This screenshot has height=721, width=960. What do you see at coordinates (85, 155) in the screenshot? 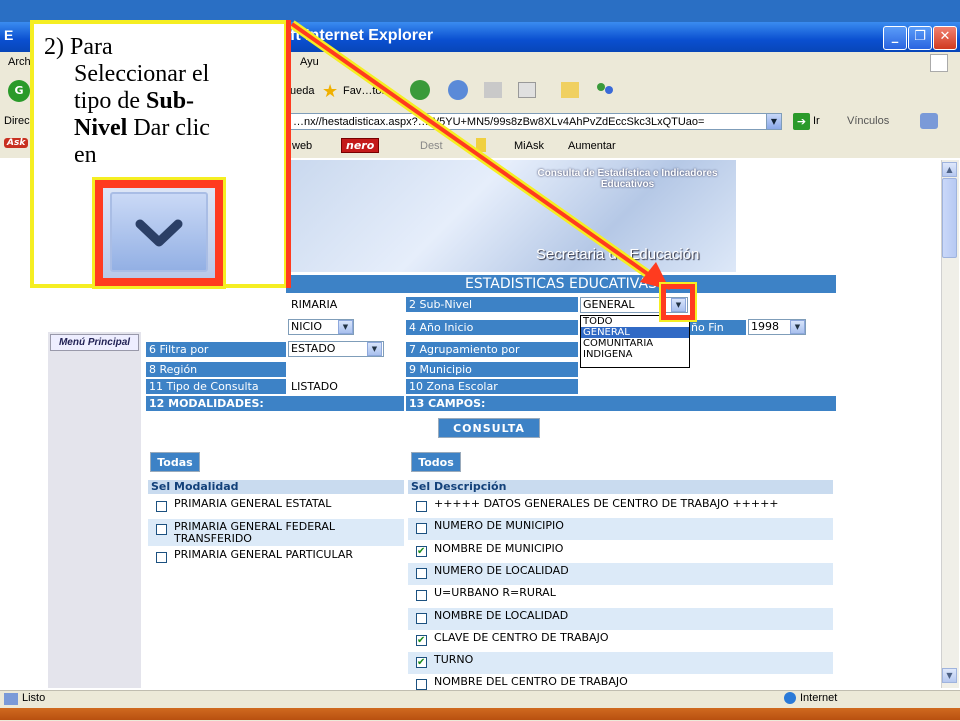
I see `instruction-line-5: en` at bounding box center [85, 155].